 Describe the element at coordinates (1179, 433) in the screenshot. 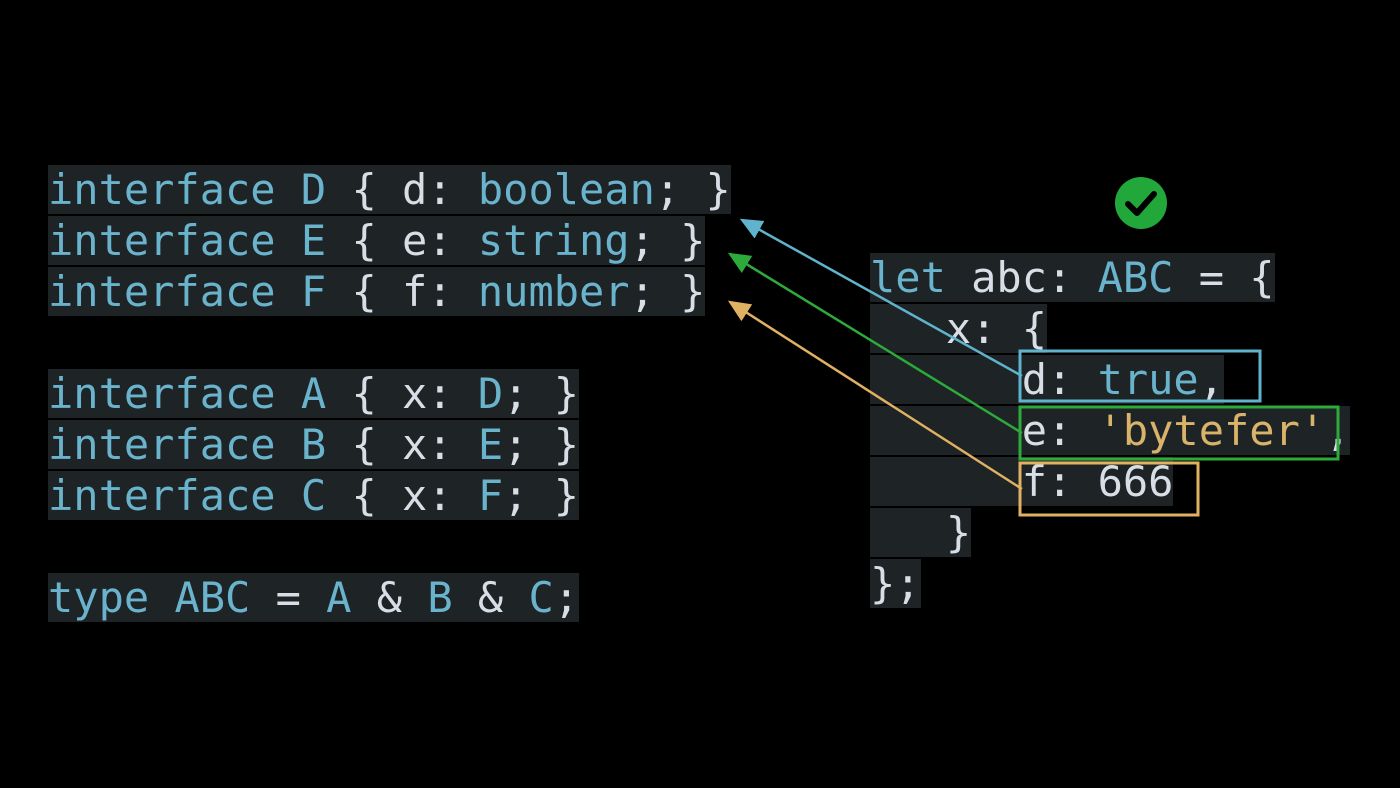

I see `box-e-bytefer` at that location.